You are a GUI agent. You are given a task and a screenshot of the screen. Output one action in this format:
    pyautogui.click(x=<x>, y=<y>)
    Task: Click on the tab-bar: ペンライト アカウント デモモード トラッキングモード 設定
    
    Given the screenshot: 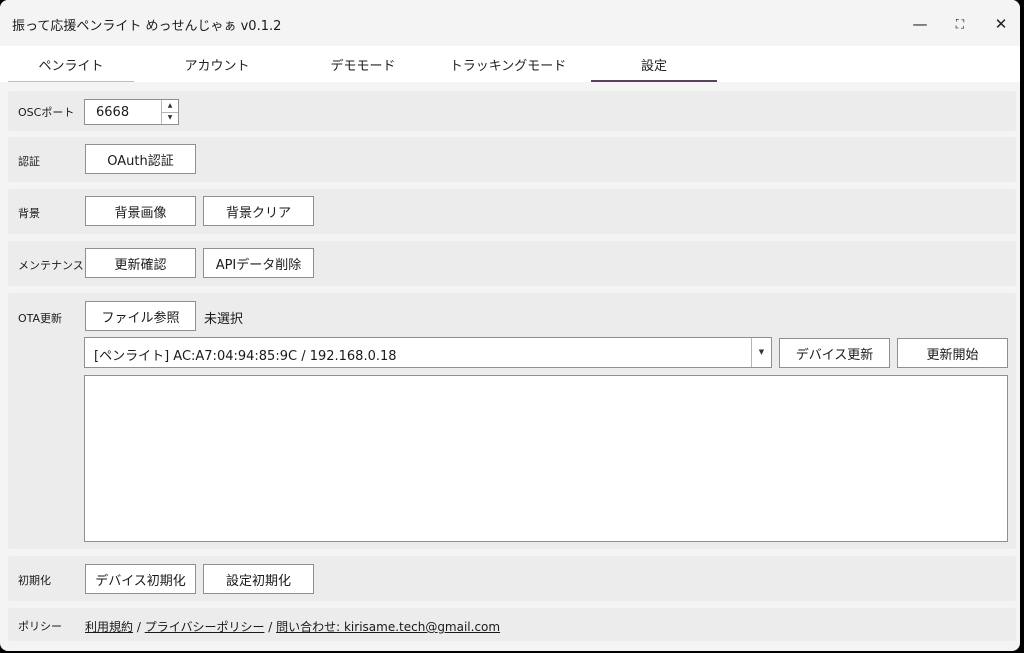 What is the action you would take?
    pyautogui.click(x=510, y=64)
    